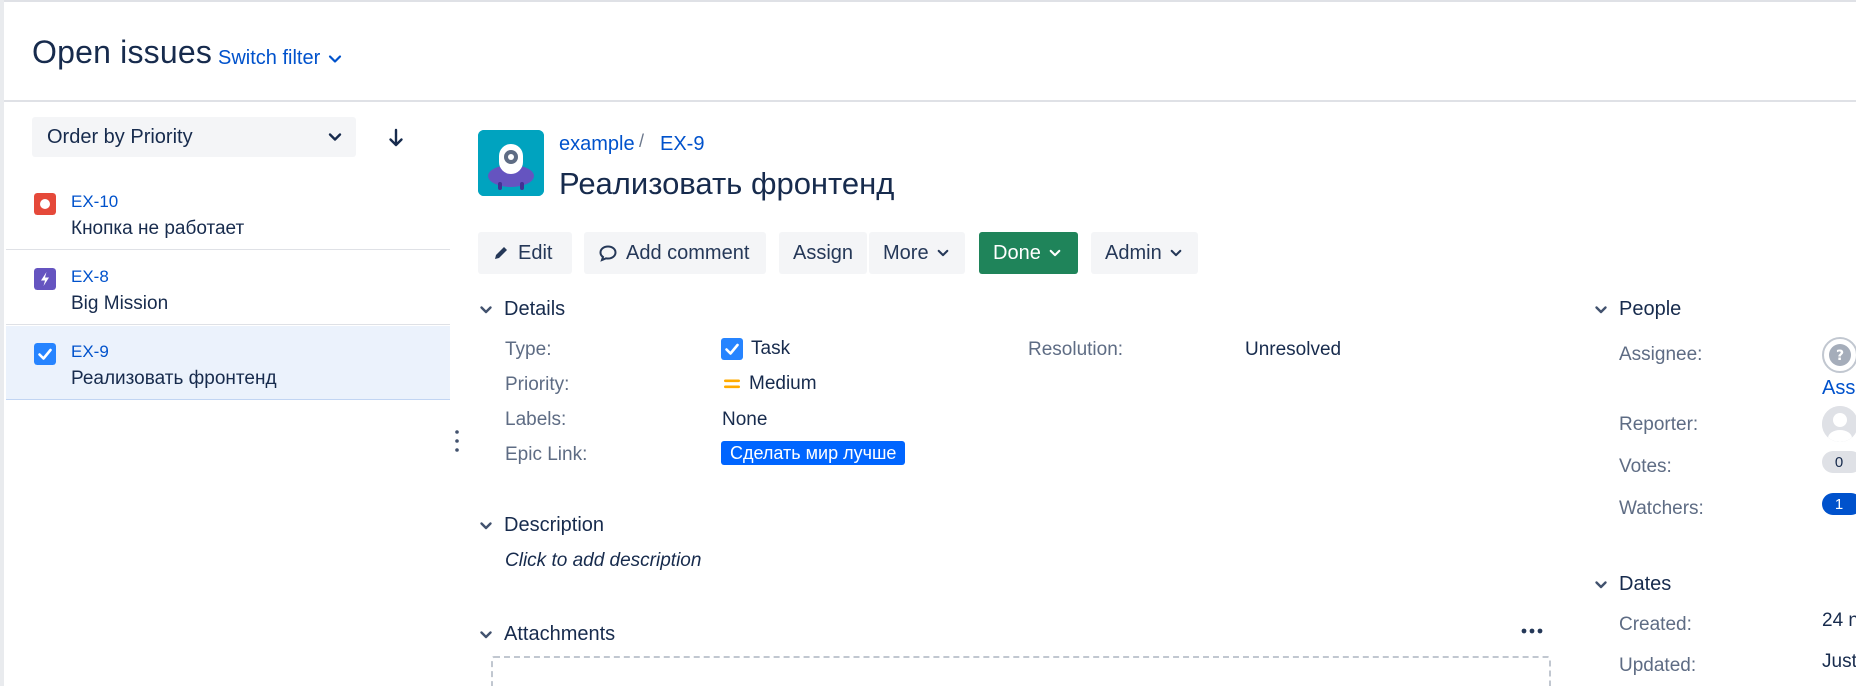 The image size is (1856, 686). Describe the element at coordinates (90, 351) in the screenshot. I see `issue-key: EX-9` at that location.